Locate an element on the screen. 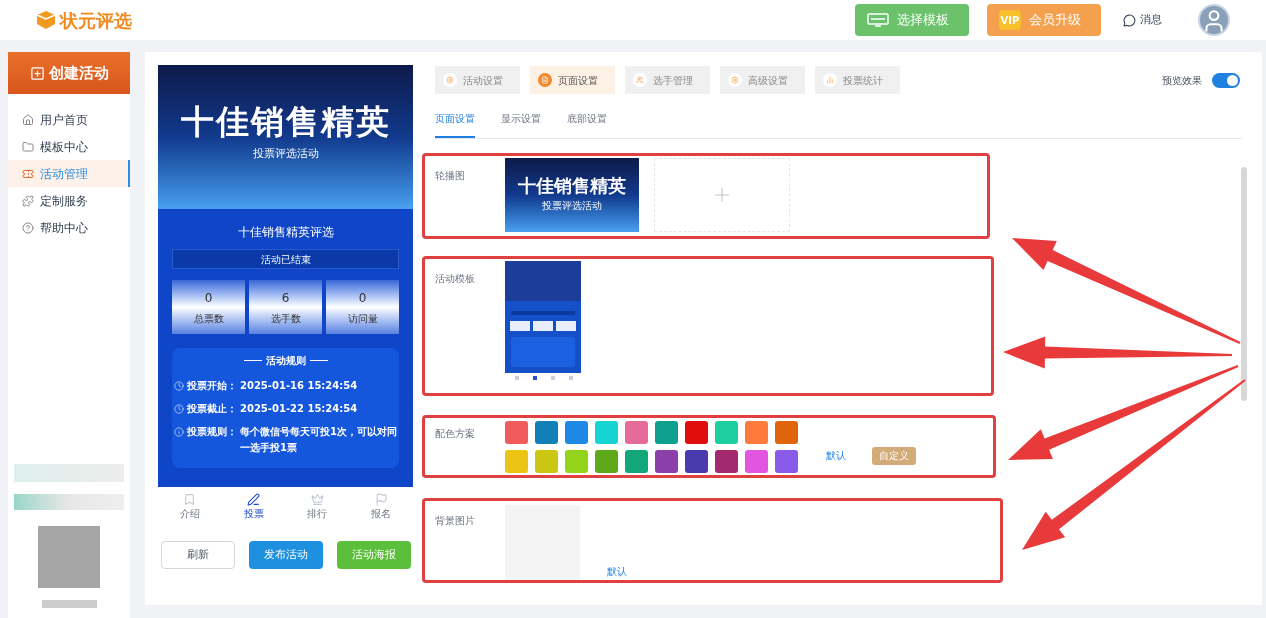  home-icon is located at coordinates (28, 119).